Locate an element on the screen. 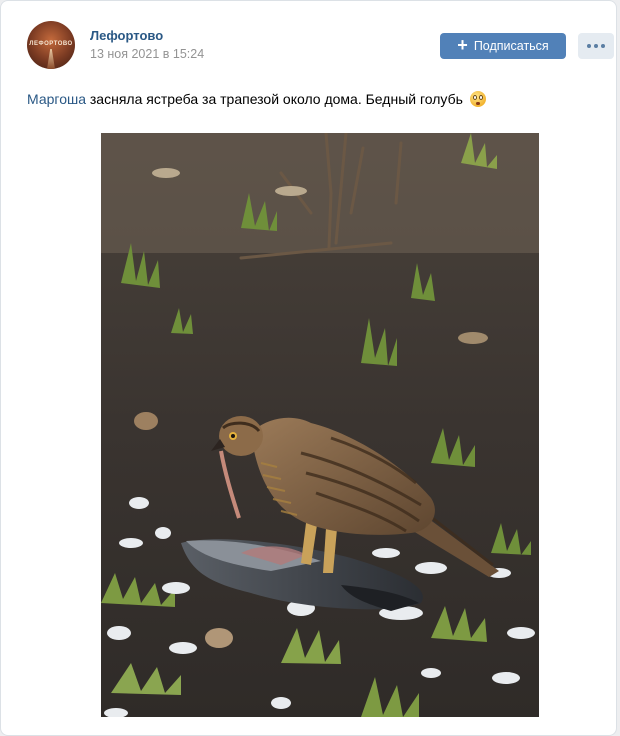 The image size is (620, 736). group-avatar: ЛЕФОРТОВО is located at coordinates (51, 45).